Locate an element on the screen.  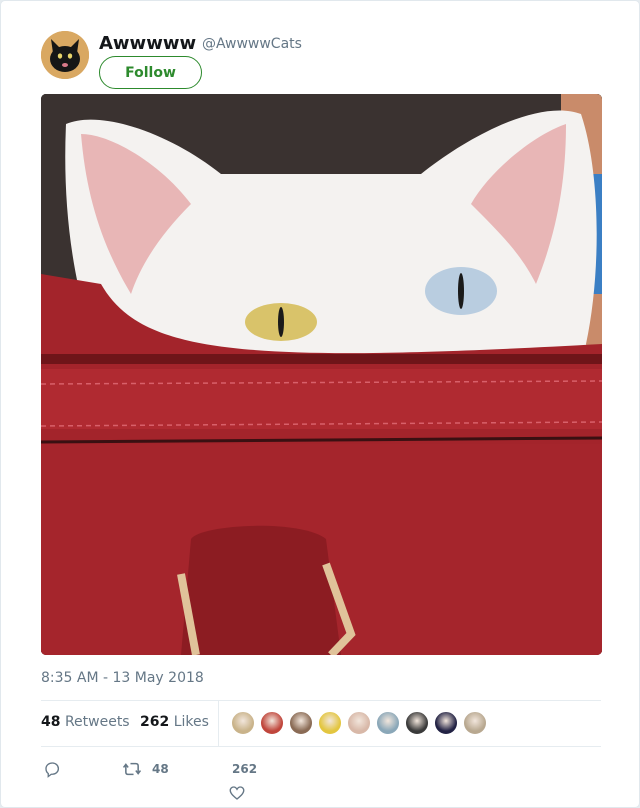
likes-count: 262 is located at coordinates (155, 722).